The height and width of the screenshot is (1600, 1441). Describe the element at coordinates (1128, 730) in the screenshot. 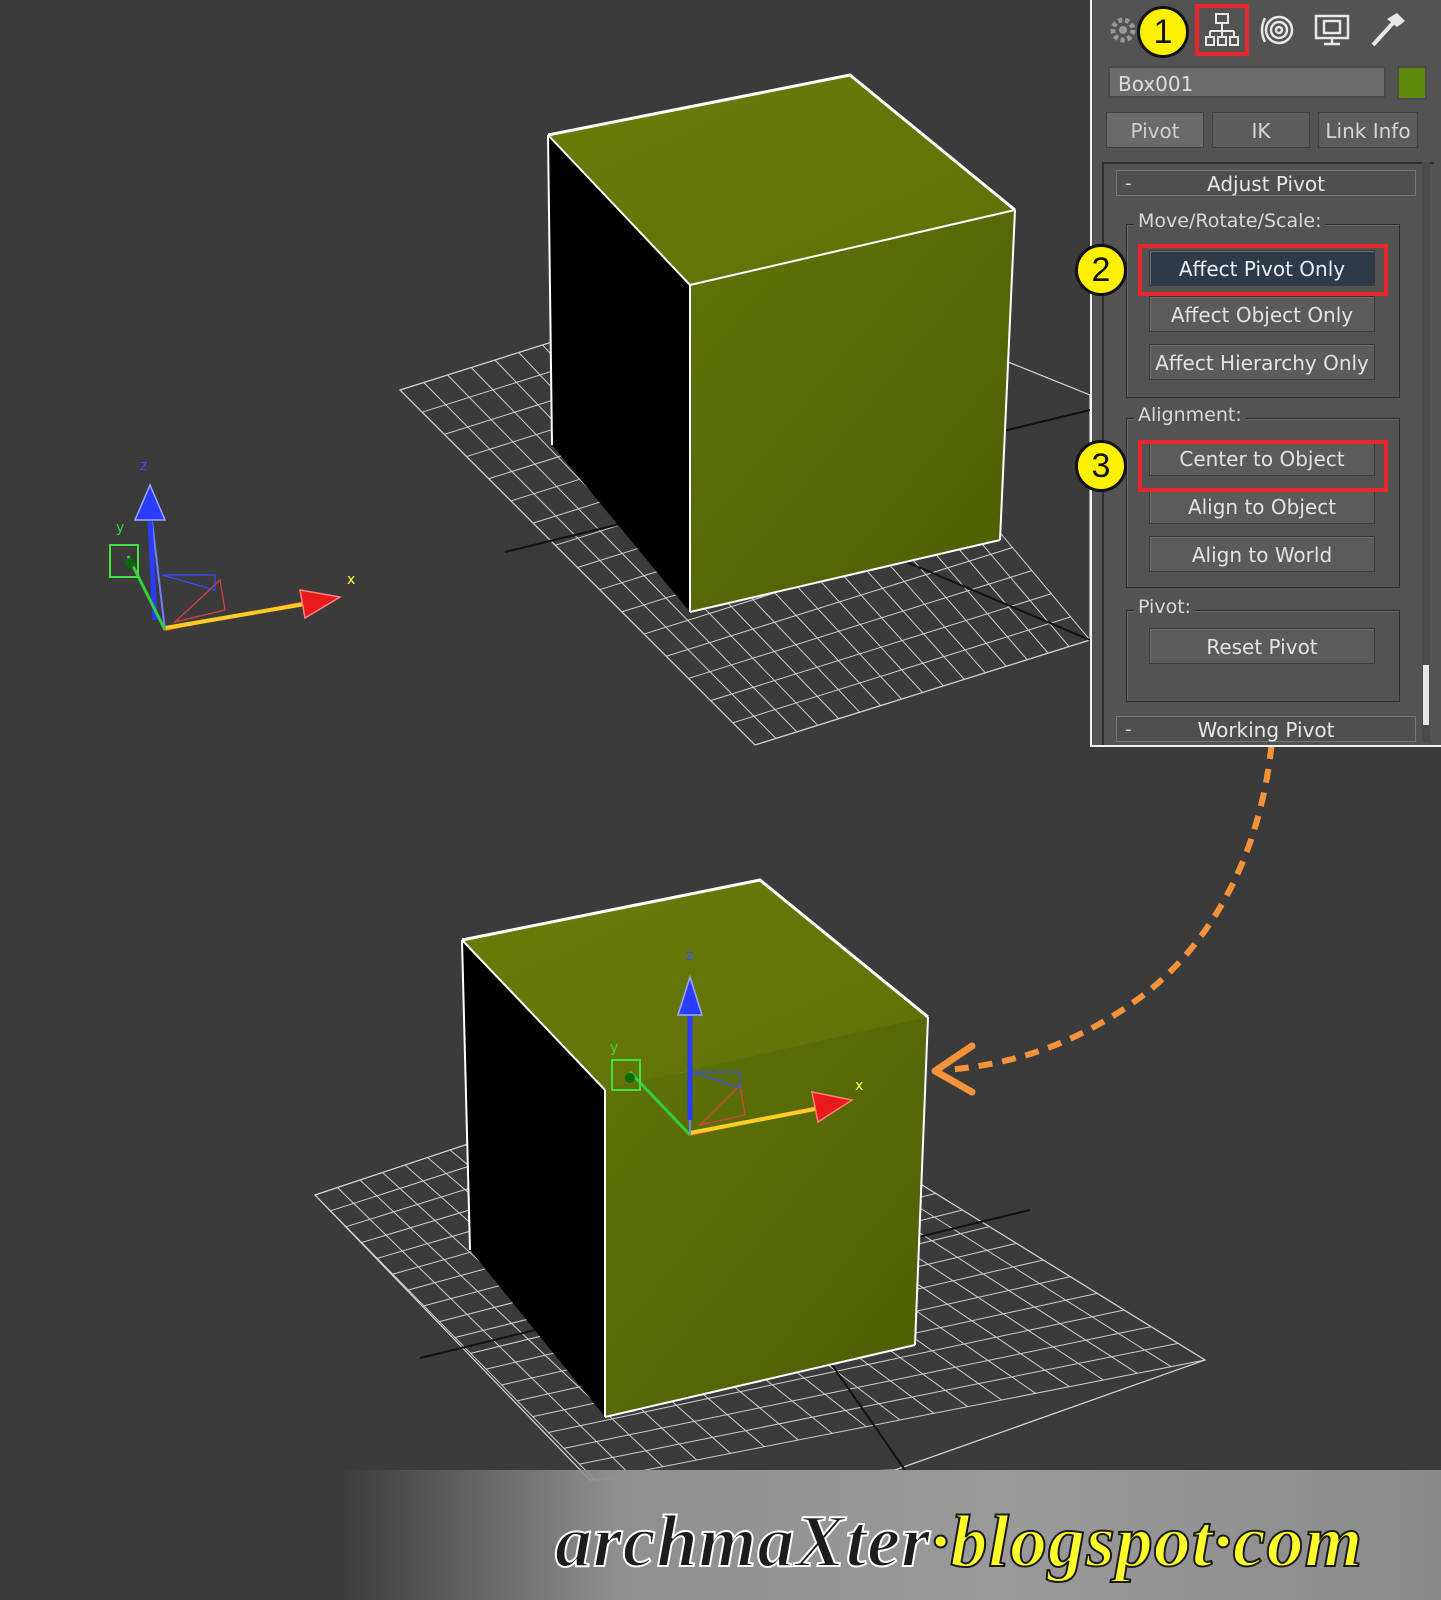

I see `collapse-toggle-working: -` at that location.